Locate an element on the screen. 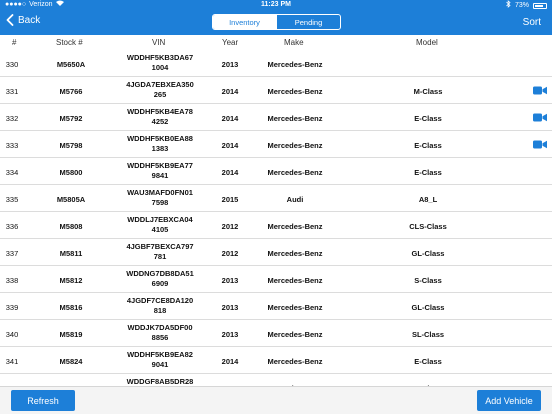 The image size is (552, 414). row-vin-line2: 818 is located at coordinates (160, 310).